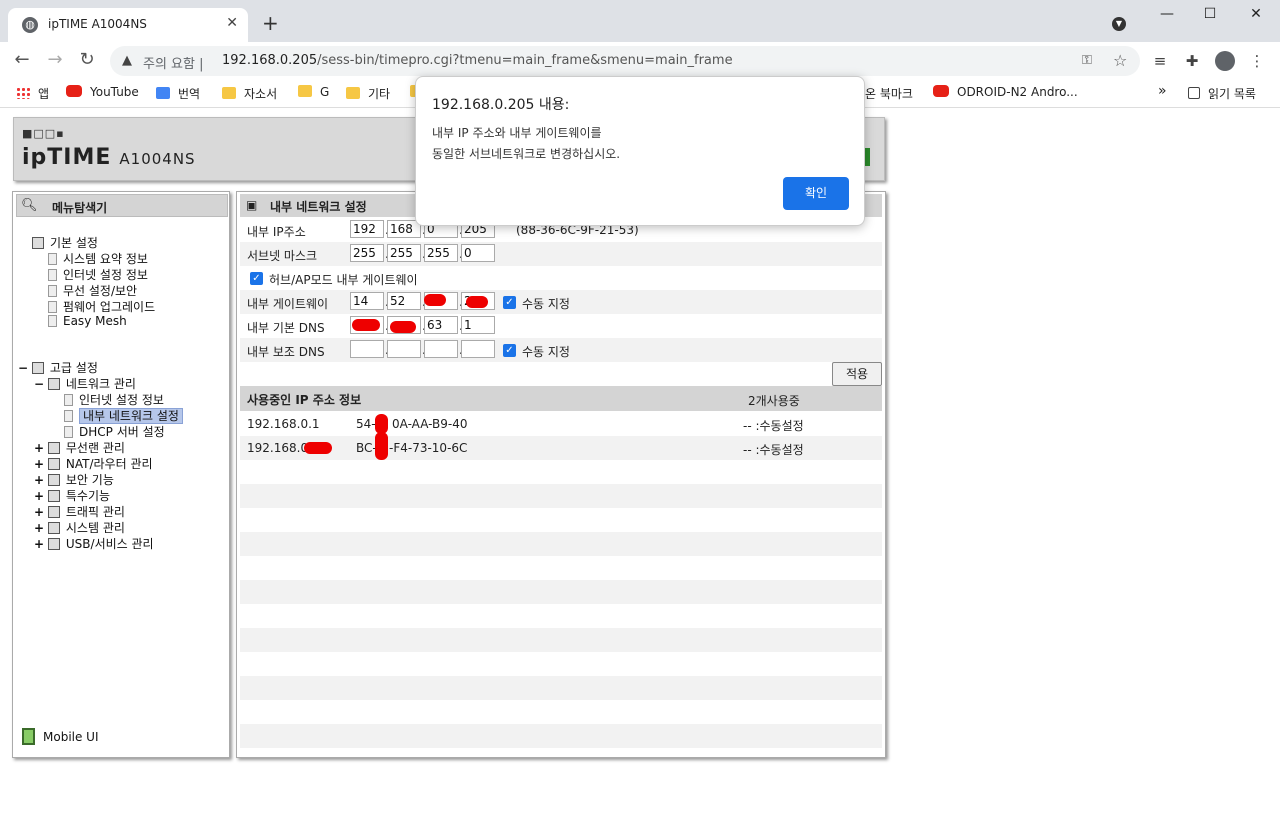 The image size is (1280, 826). Describe the element at coordinates (23, 93) in the screenshot. I see `apps-icon` at that location.